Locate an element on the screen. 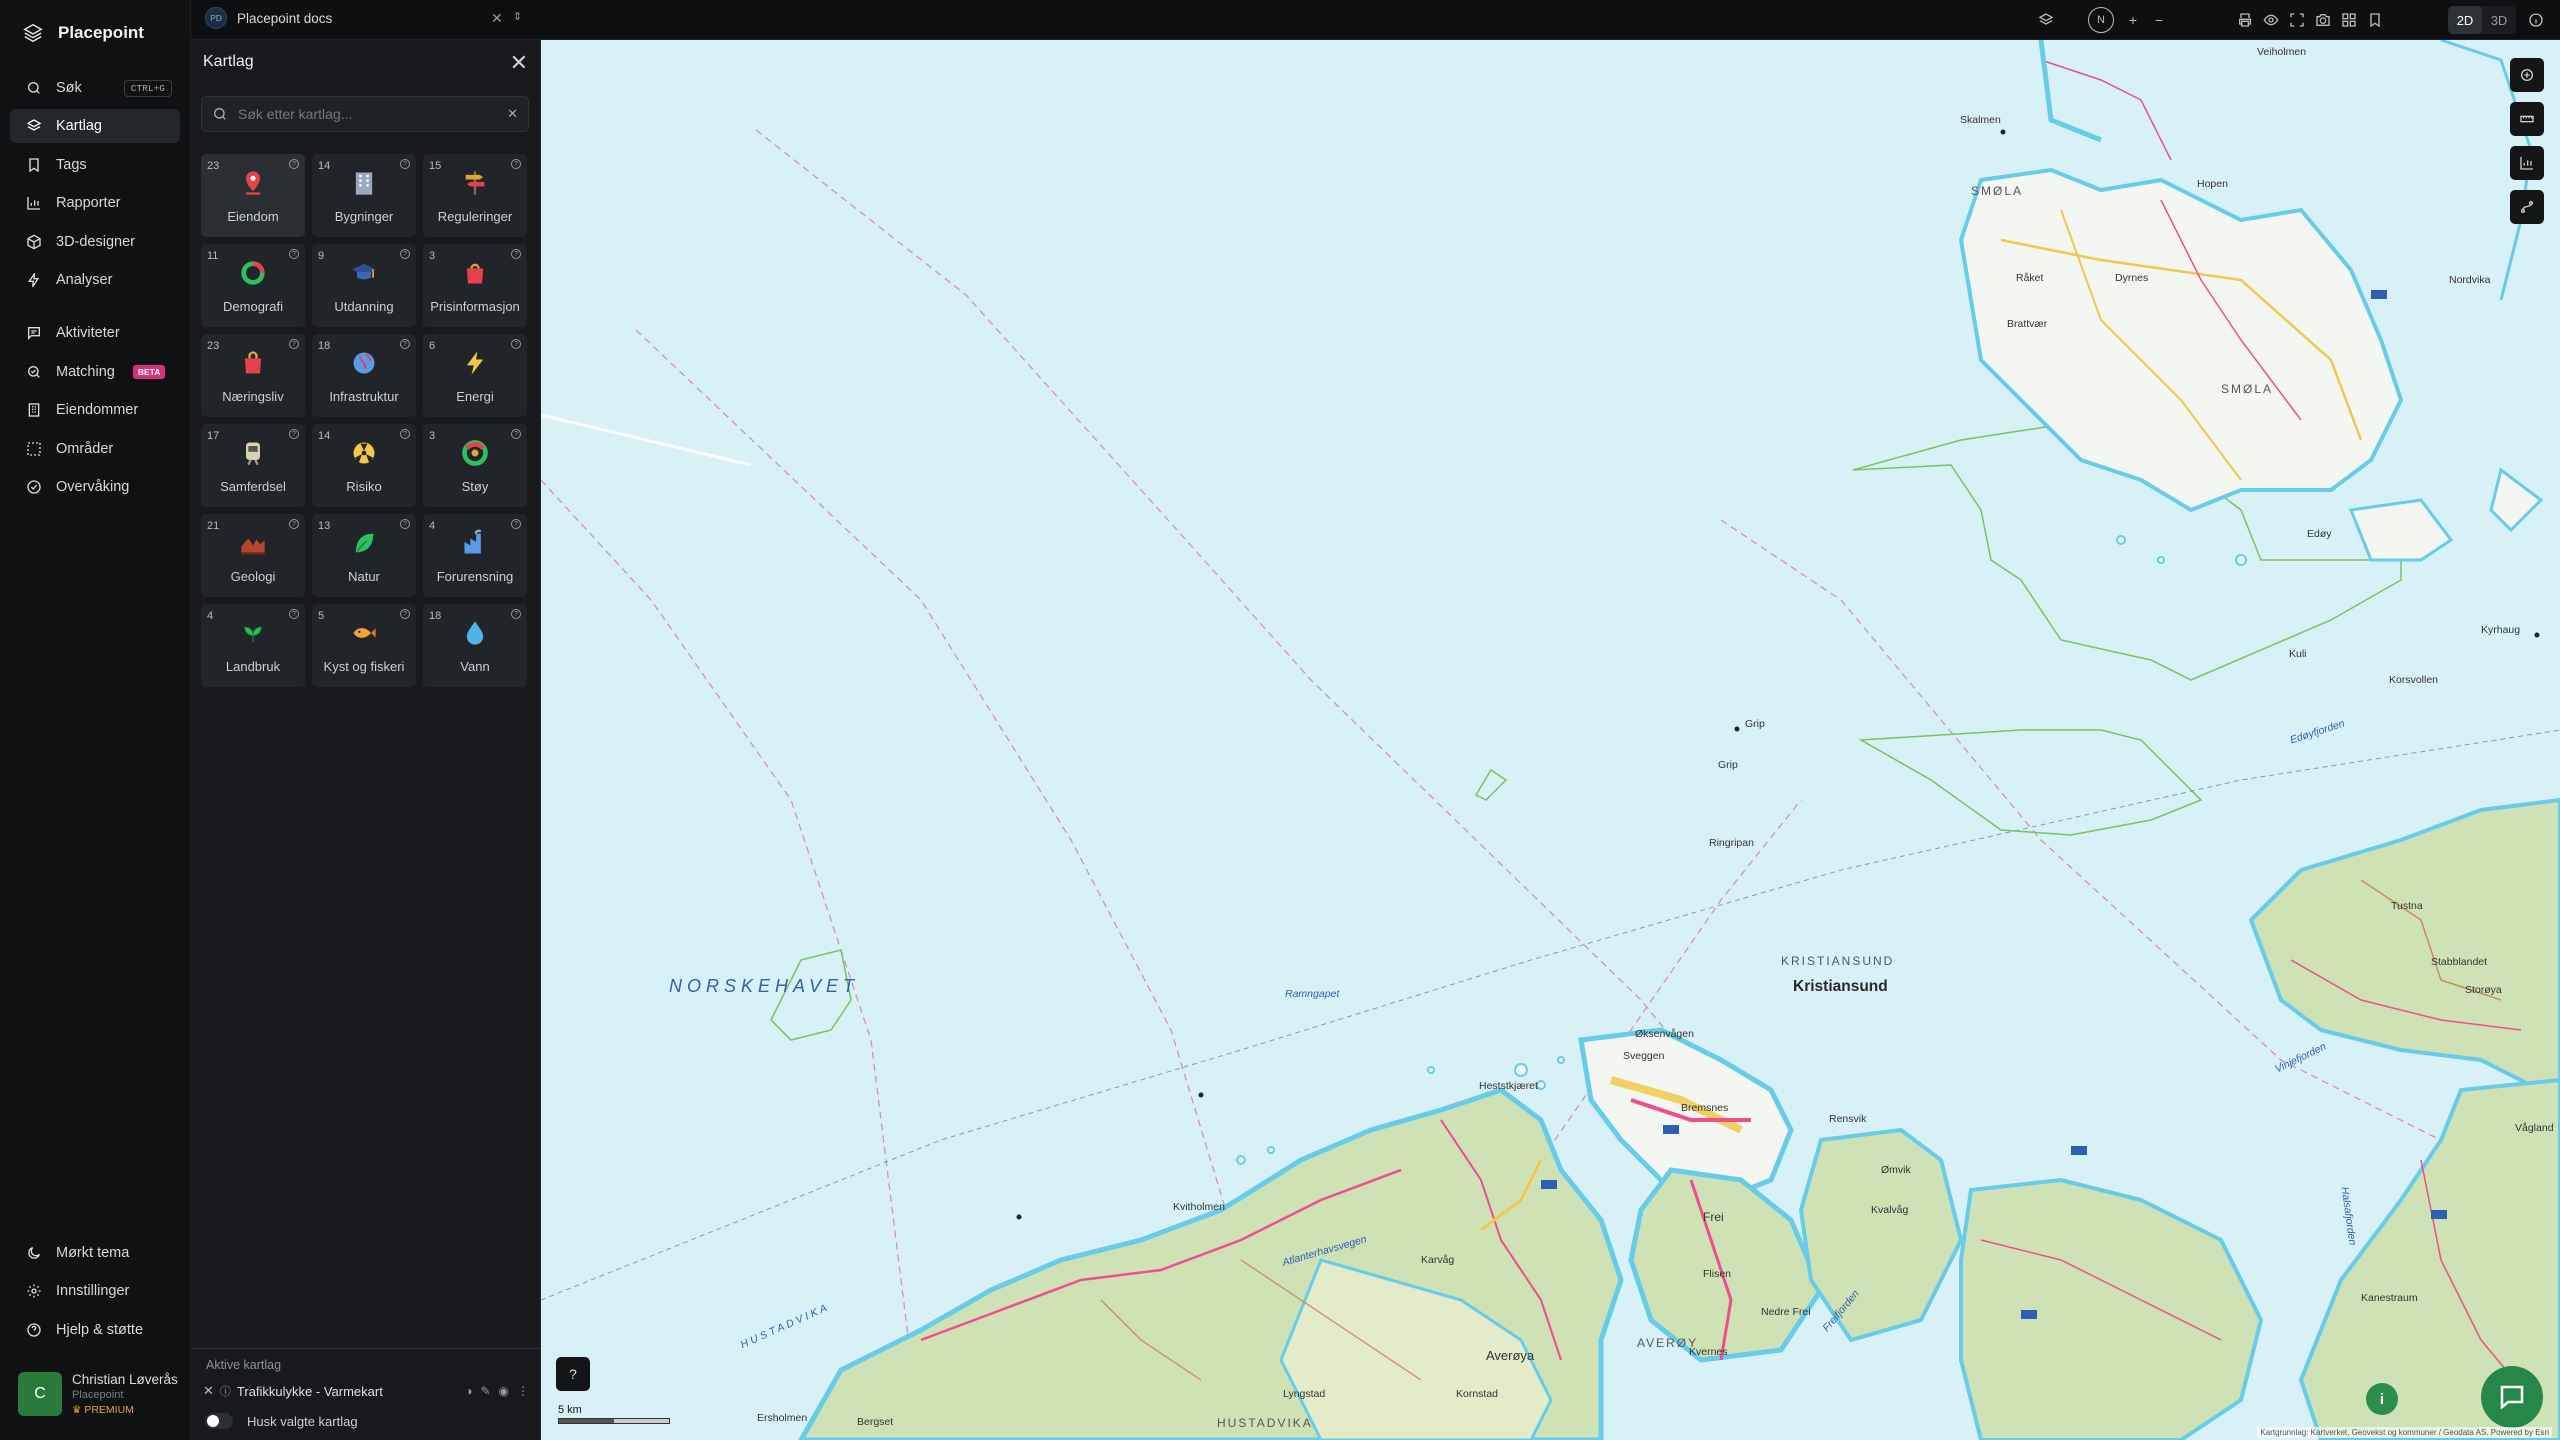 Image resolution: width=2560 pixels, height=1440 pixels. chat-support-button is located at coordinates (2512, 1397).